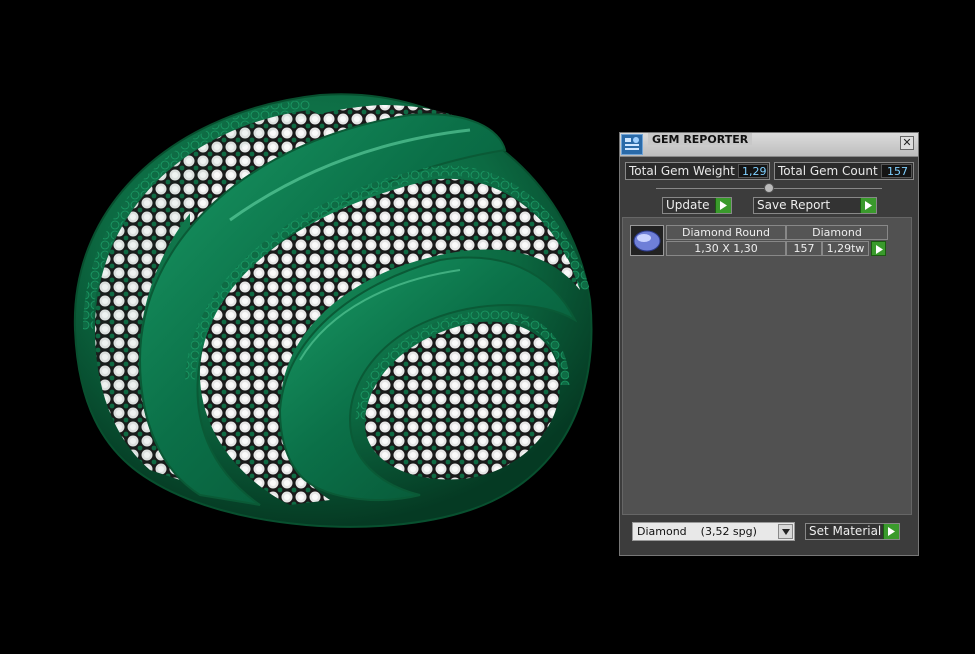 The height and width of the screenshot is (654, 975). Describe the element at coordinates (700, 139) in the screenshot. I see `panel-title: GEM REPORTER` at that location.